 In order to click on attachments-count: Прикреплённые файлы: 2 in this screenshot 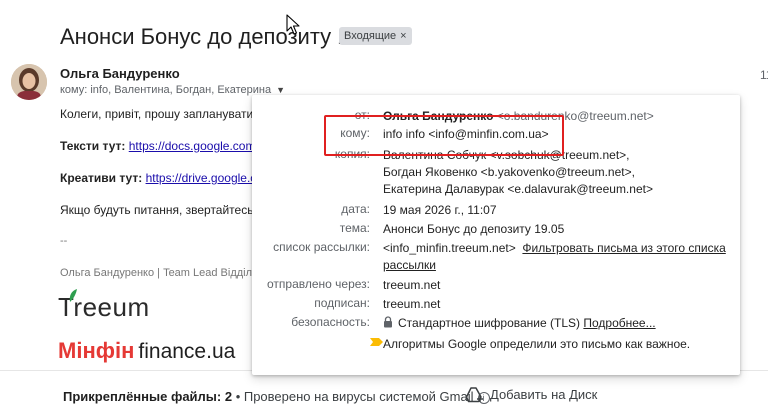, I will do `click(148, 396)`.